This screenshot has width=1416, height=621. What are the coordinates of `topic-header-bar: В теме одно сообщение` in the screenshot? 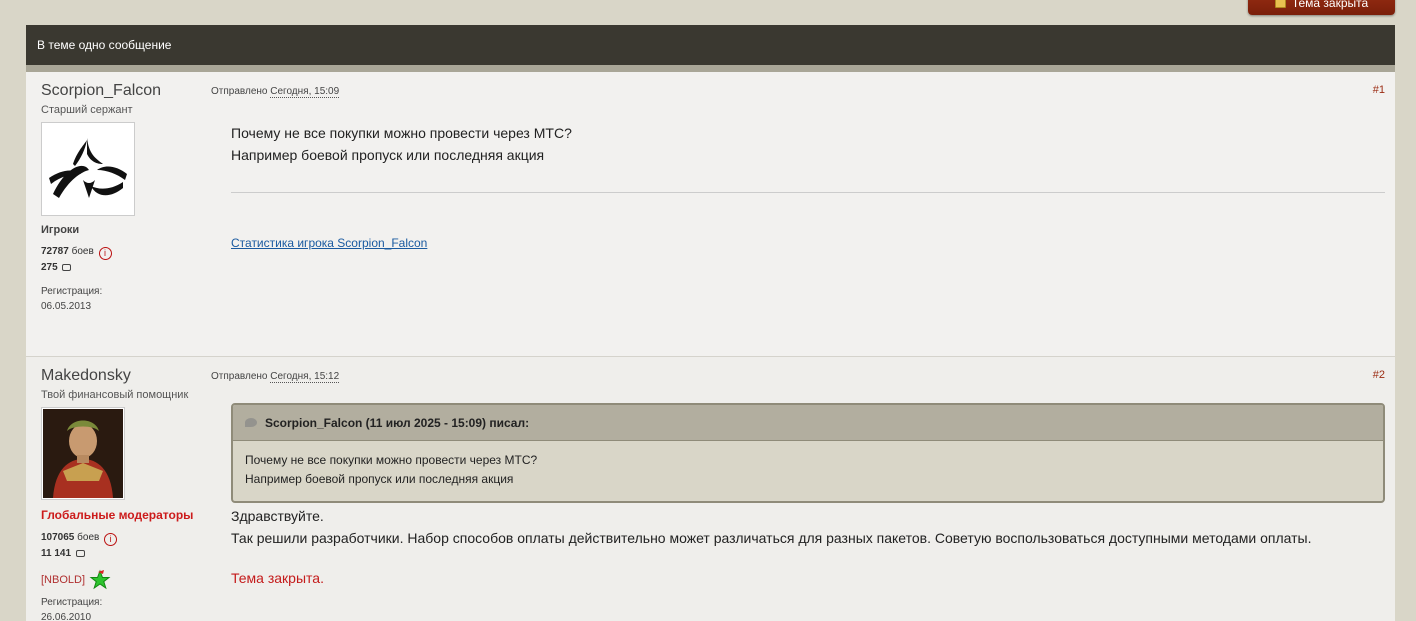 It's located at (710, 45).